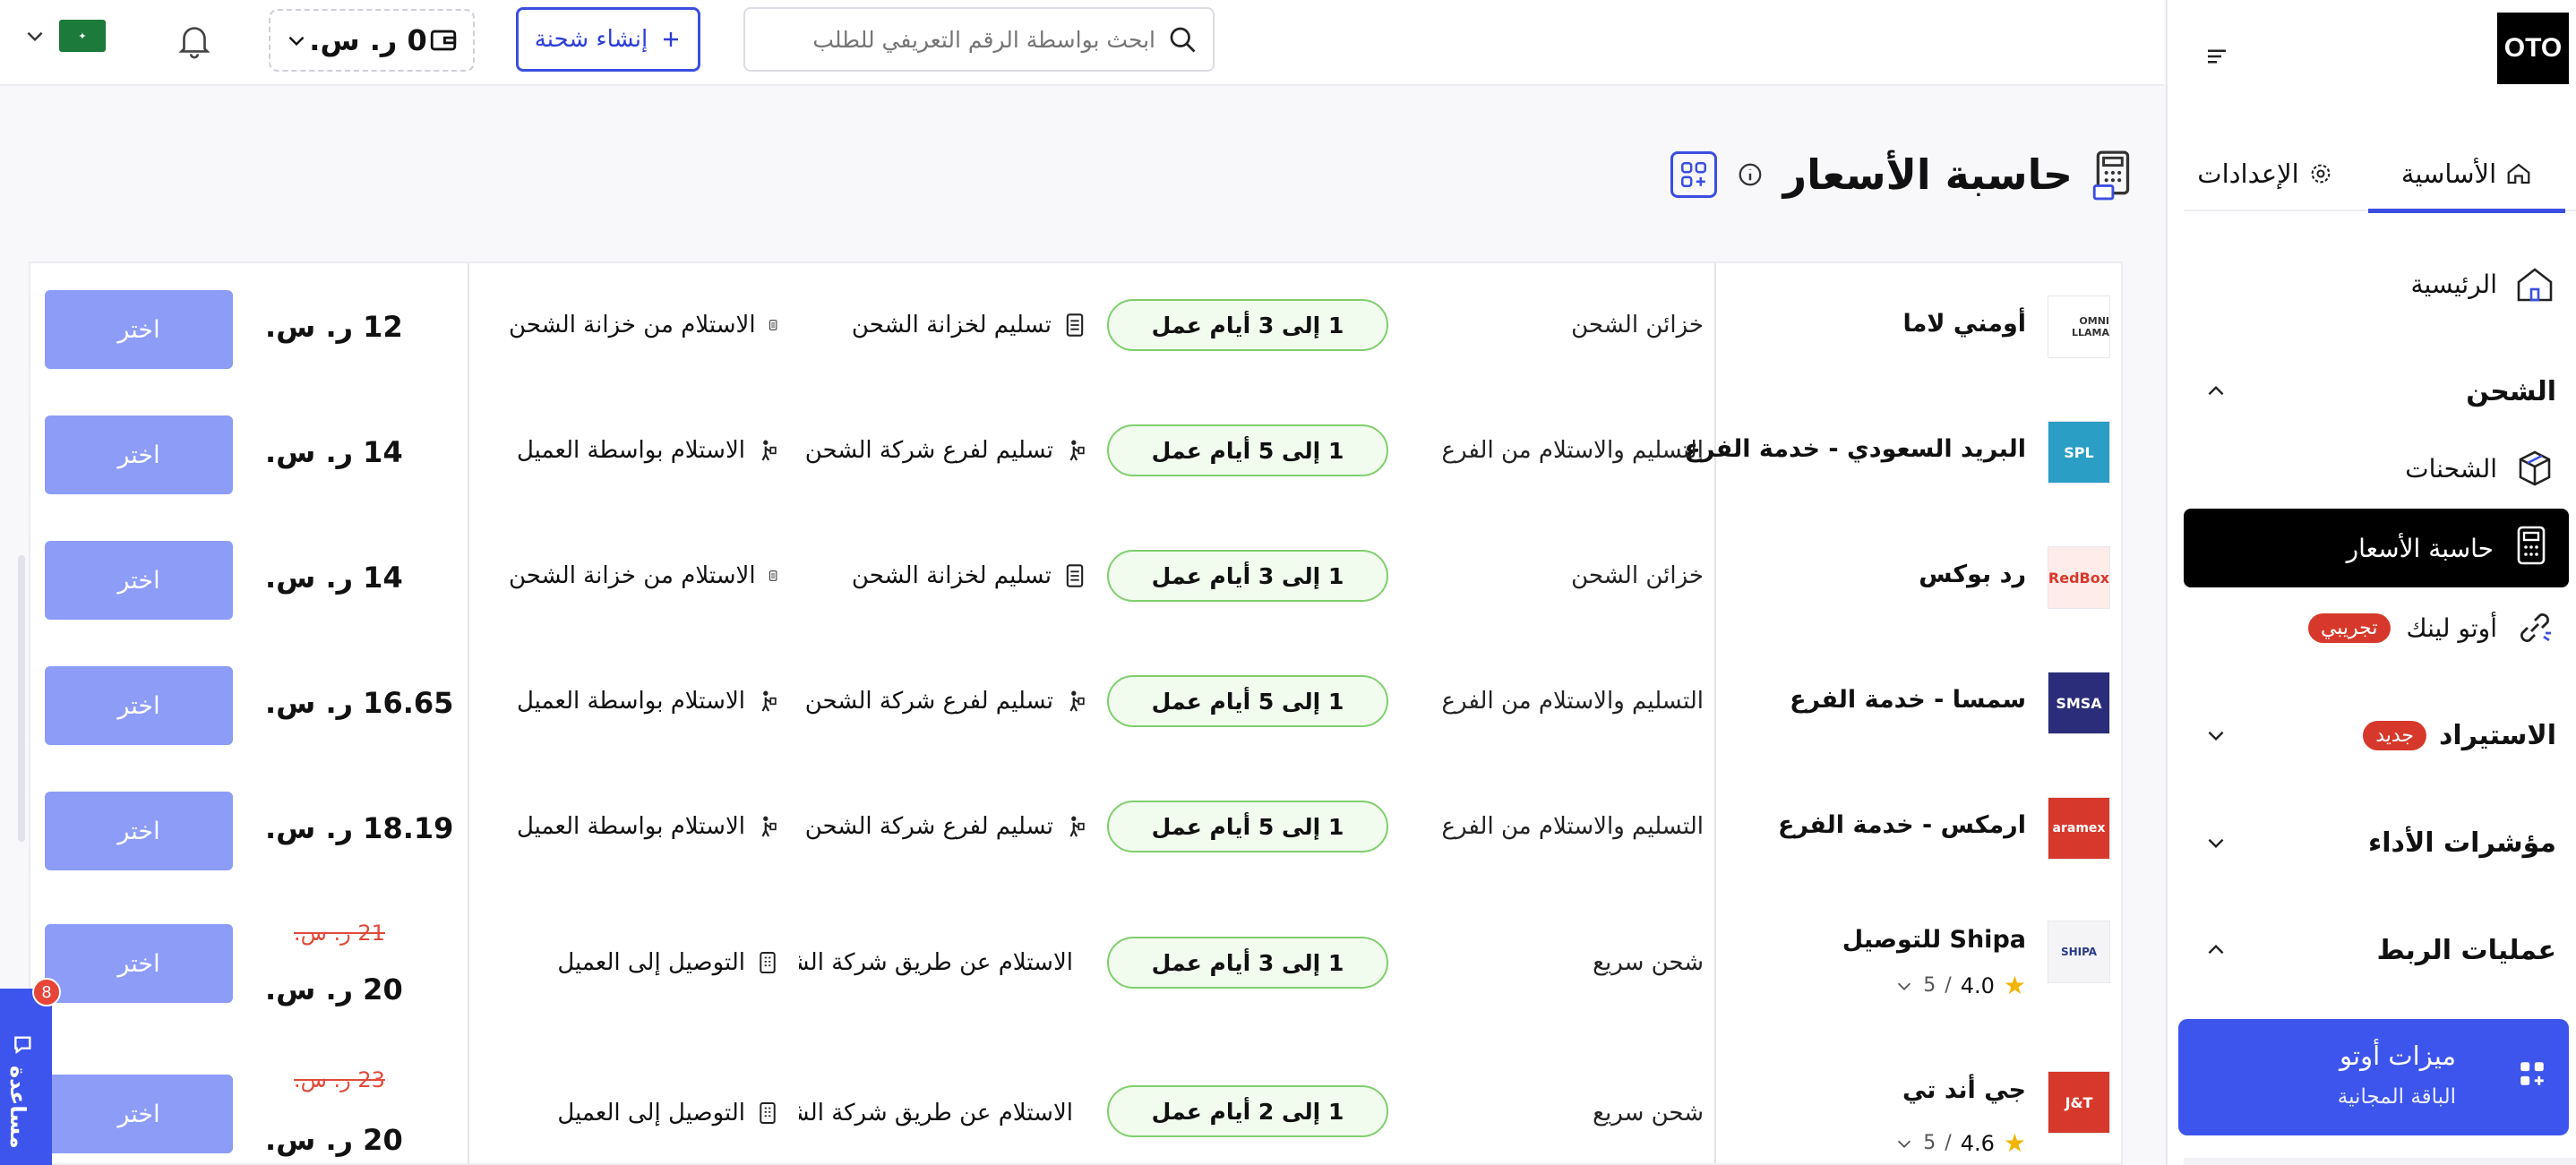 The width and height of the screenshot is (2576, 1165). I want to click on section-title: الاستيراد جديد, so click(2459, 735).